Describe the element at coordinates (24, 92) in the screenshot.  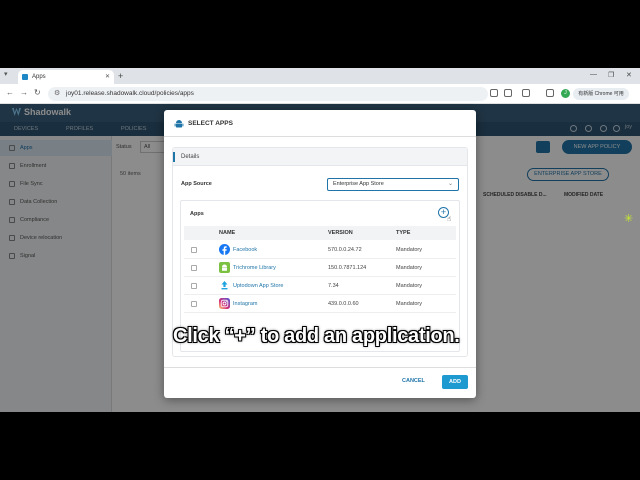
I see `forward-icon: →` at that location.